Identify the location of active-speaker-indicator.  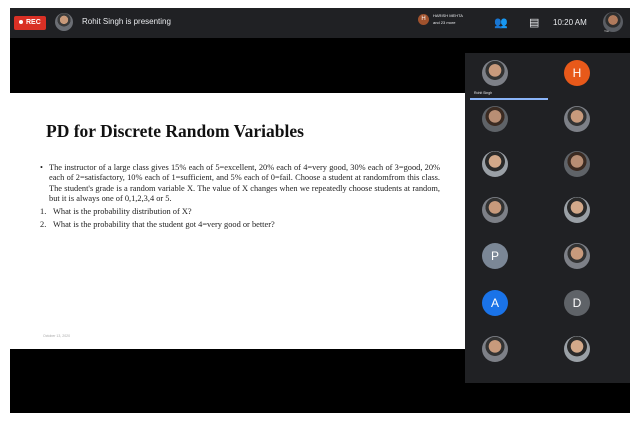
(509, 99).